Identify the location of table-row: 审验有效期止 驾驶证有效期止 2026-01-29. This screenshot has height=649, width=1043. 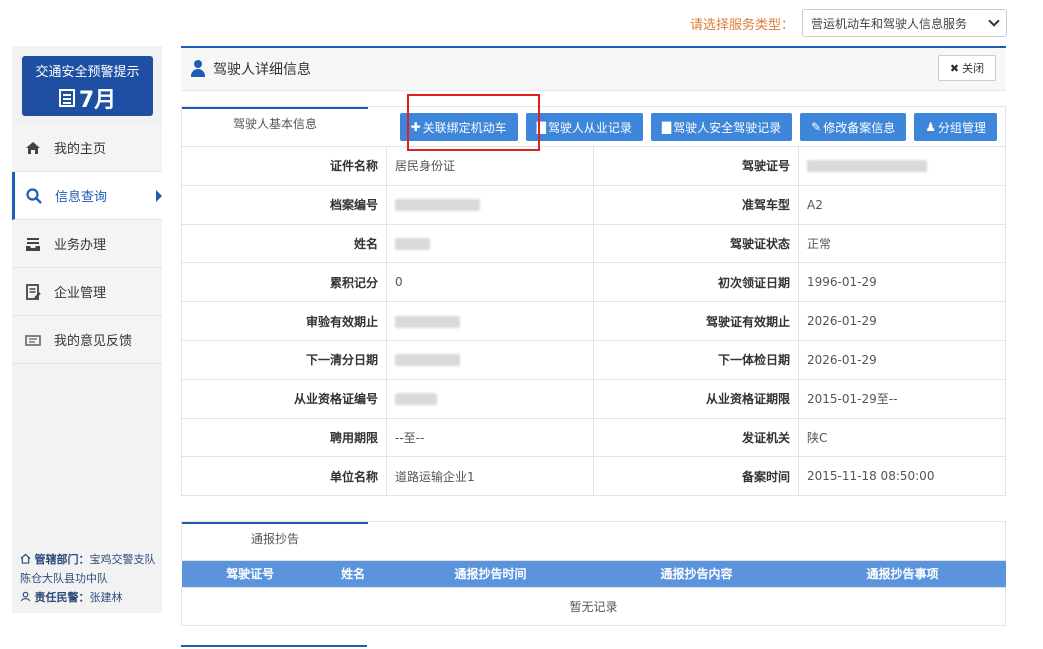
(593, 321).